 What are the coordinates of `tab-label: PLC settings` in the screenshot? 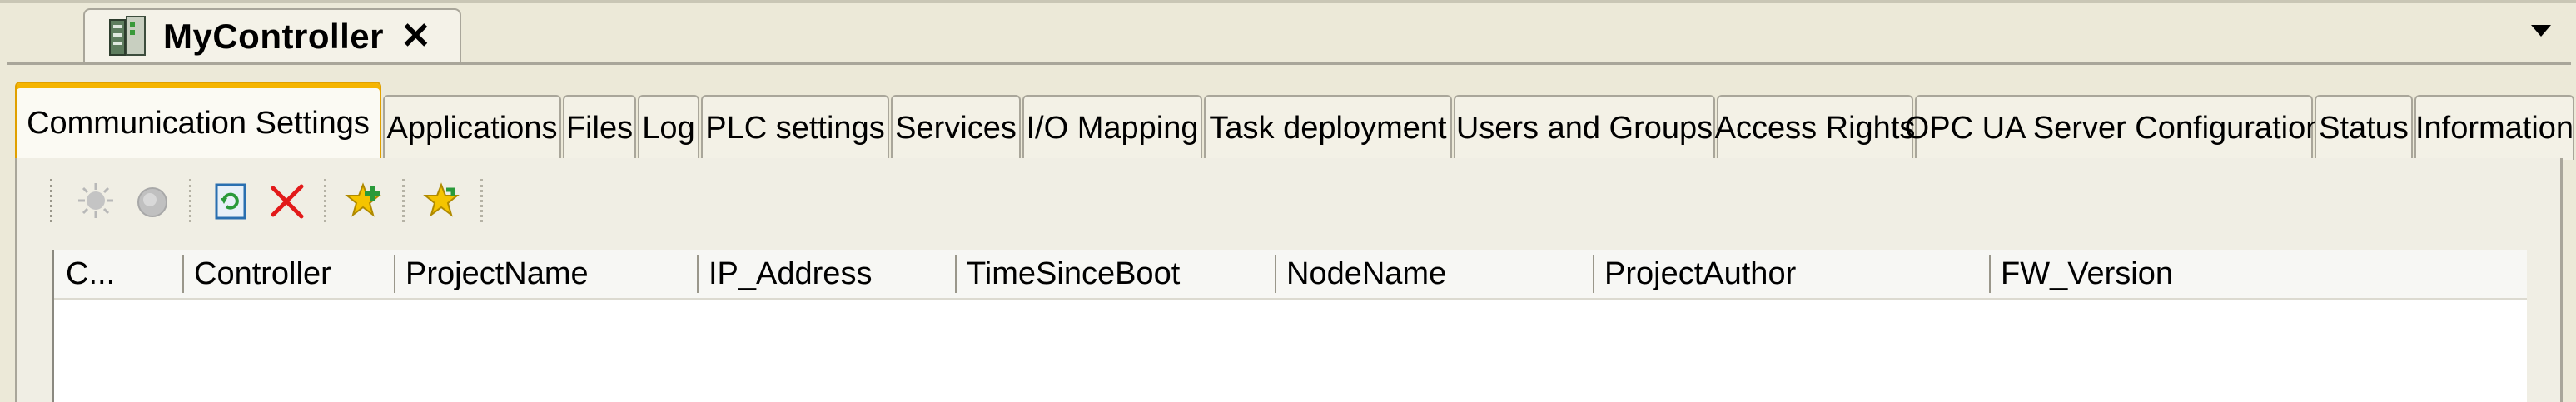 It's located at (795, 128).